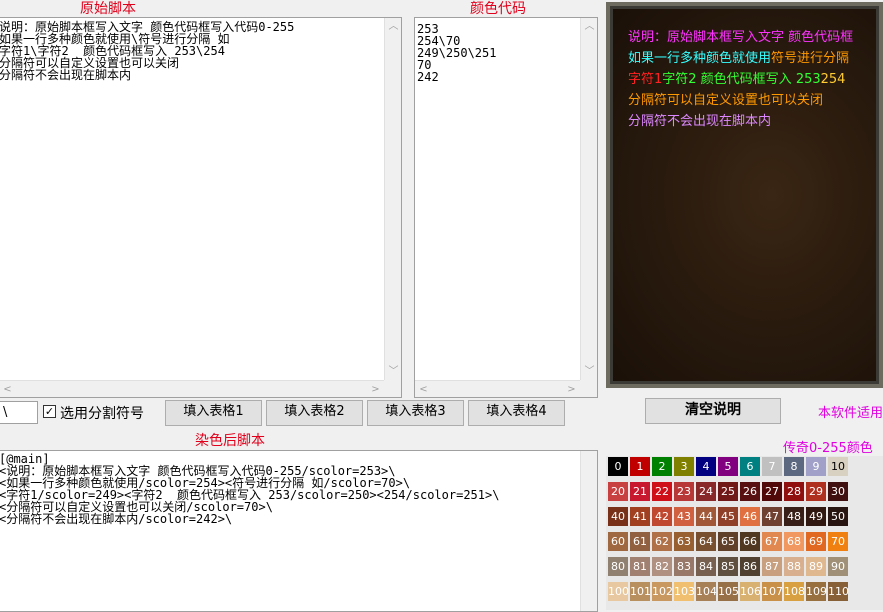 The image size is (883, 612). I want to click on palette-cell: 8, so click(794, 466).